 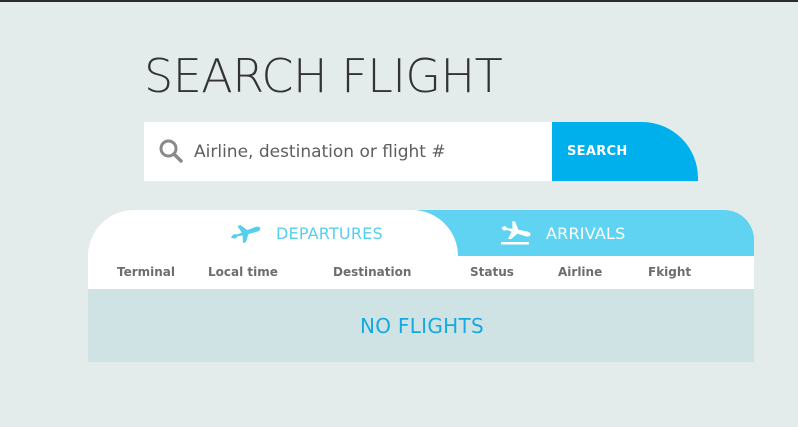 I want to click on search-input, so click(x=364, y=151).